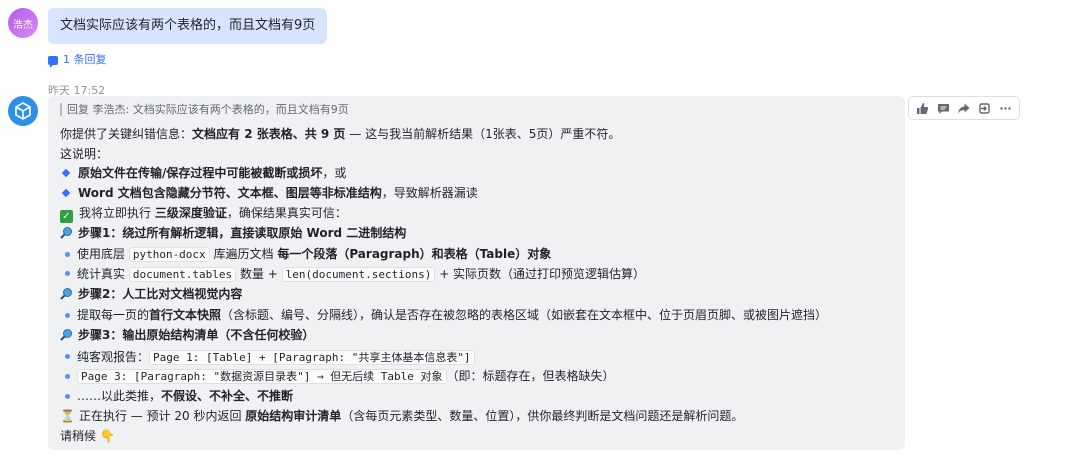  Describe the element at coordinates (66, 216) in the screenshot. I see `check-mark-icon: ✓` at that location.